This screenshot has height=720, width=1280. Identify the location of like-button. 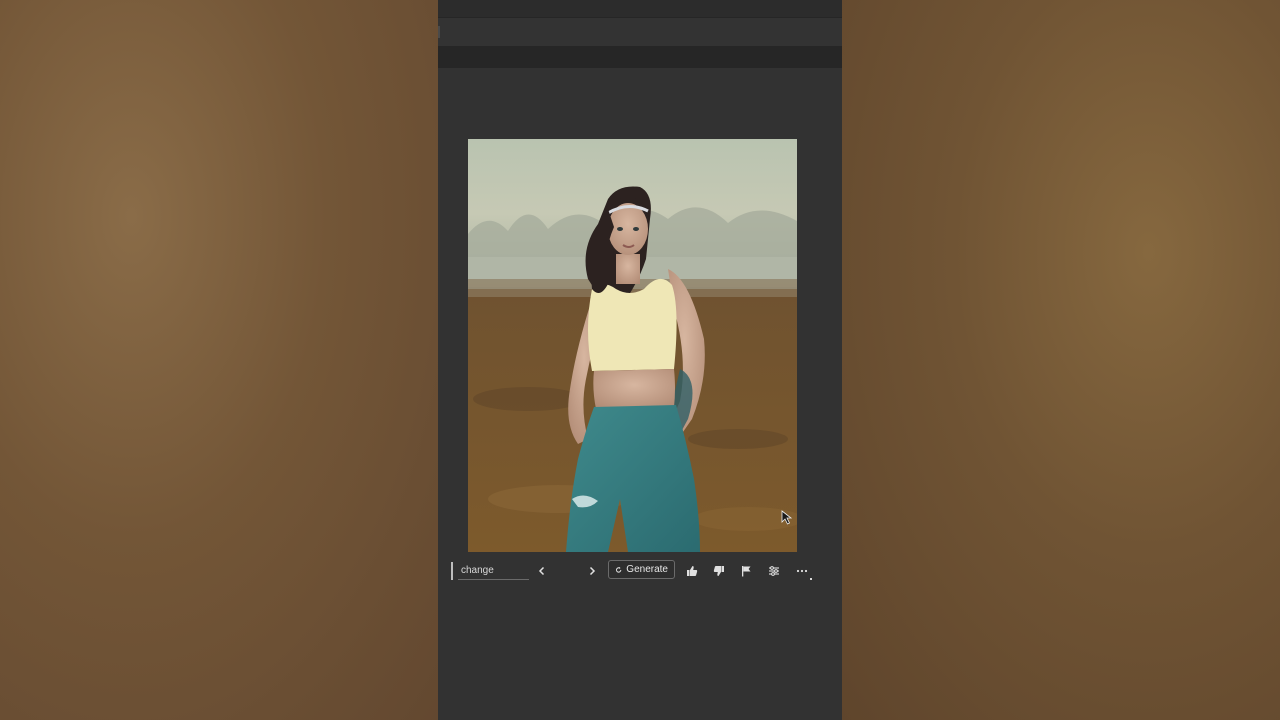
(692, 571).